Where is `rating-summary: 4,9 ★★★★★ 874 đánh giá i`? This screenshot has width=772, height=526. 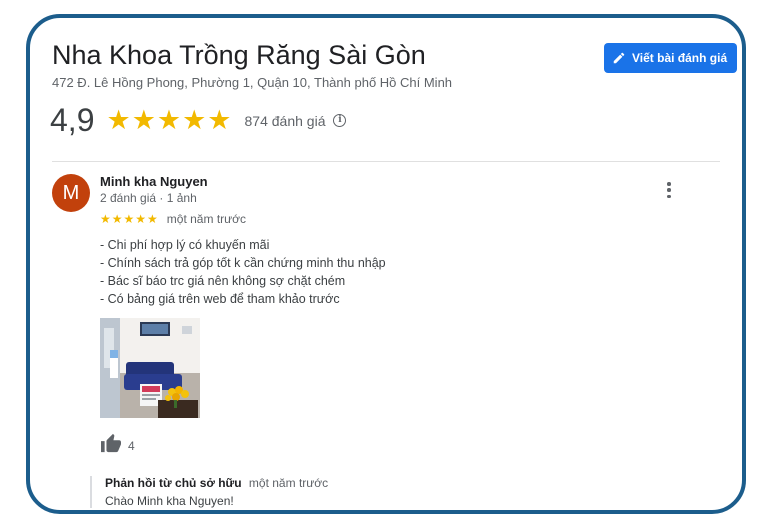 rating-summary: 4,9 ★★★★★ 874 đánh giá i is located at coordinates (198, 120).